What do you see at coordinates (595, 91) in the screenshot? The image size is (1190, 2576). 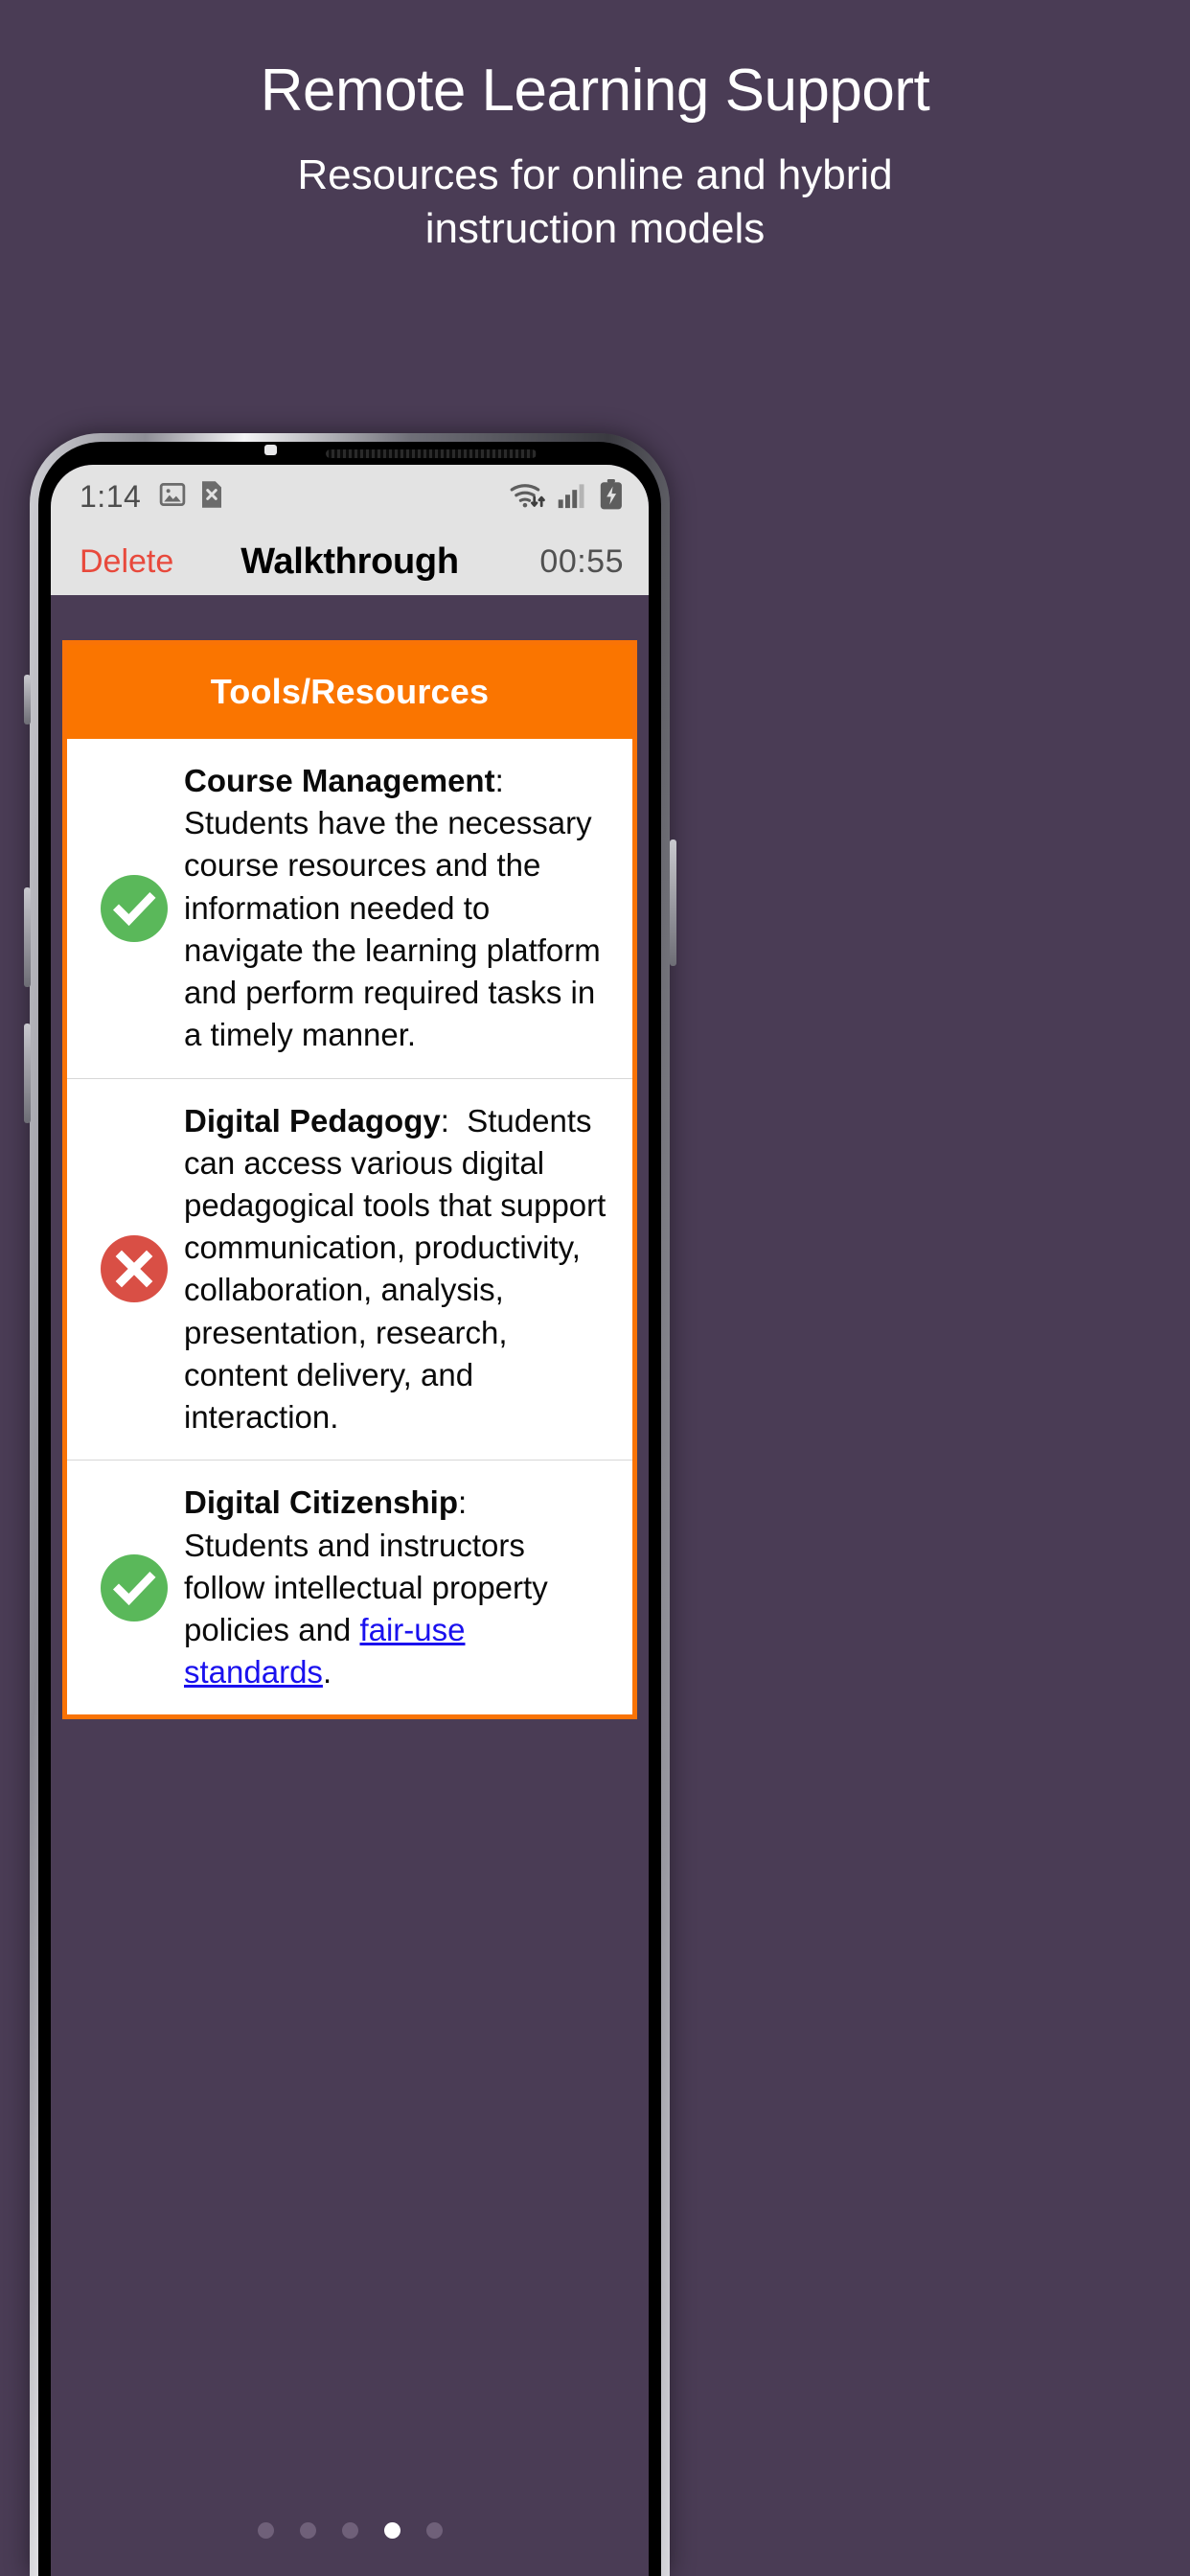 I see `page-title: Remote Learning Support` at bounding box center [595, 91].